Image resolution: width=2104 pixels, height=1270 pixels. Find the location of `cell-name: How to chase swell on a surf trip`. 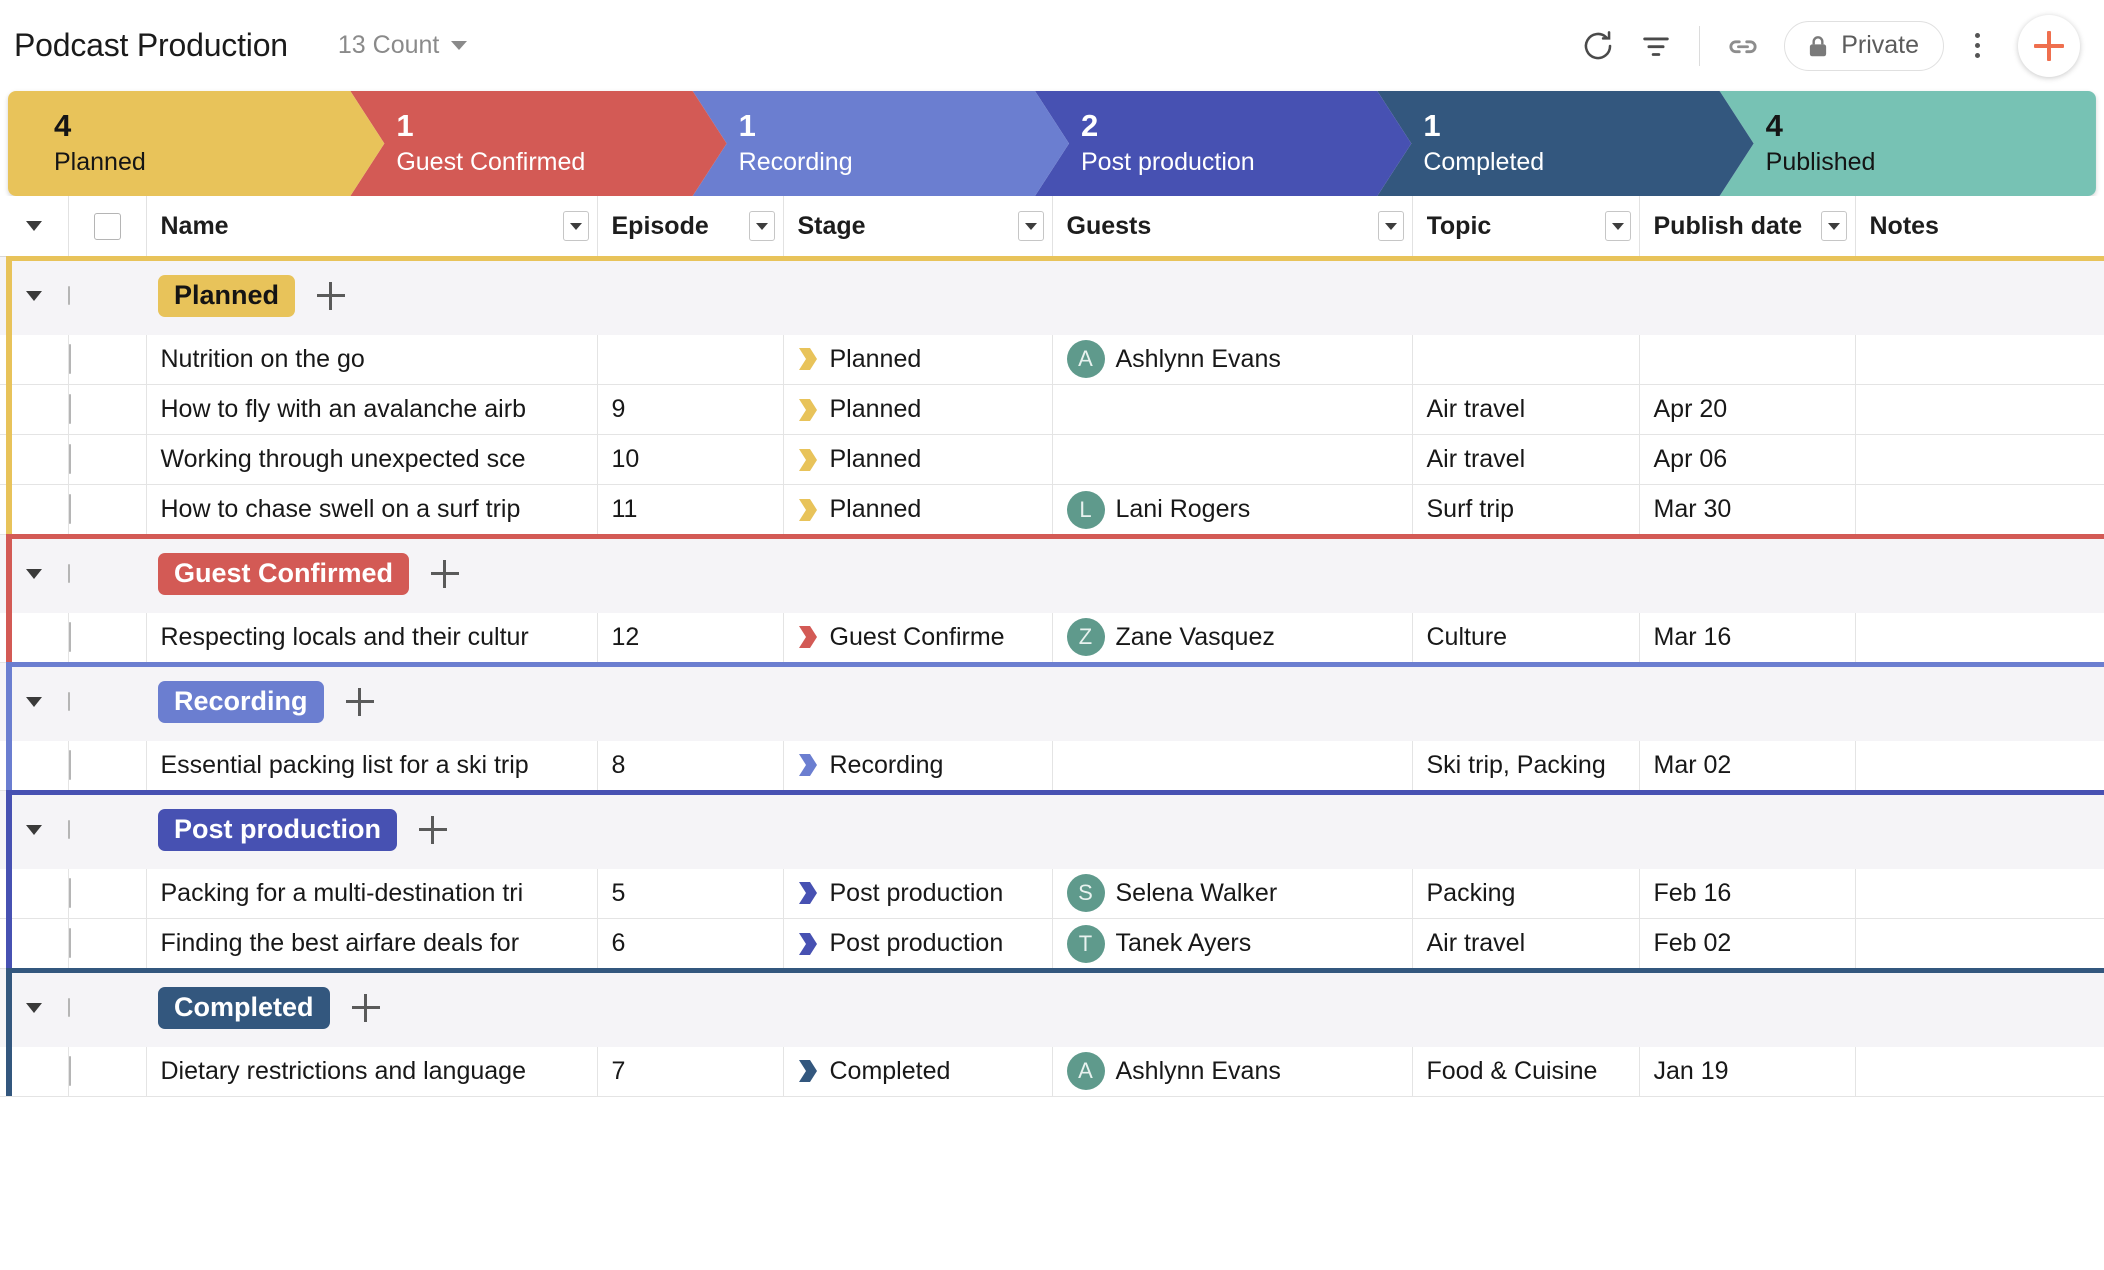

cell-name: How to chase swell on a surf trip is located at coordinates (372, 509).